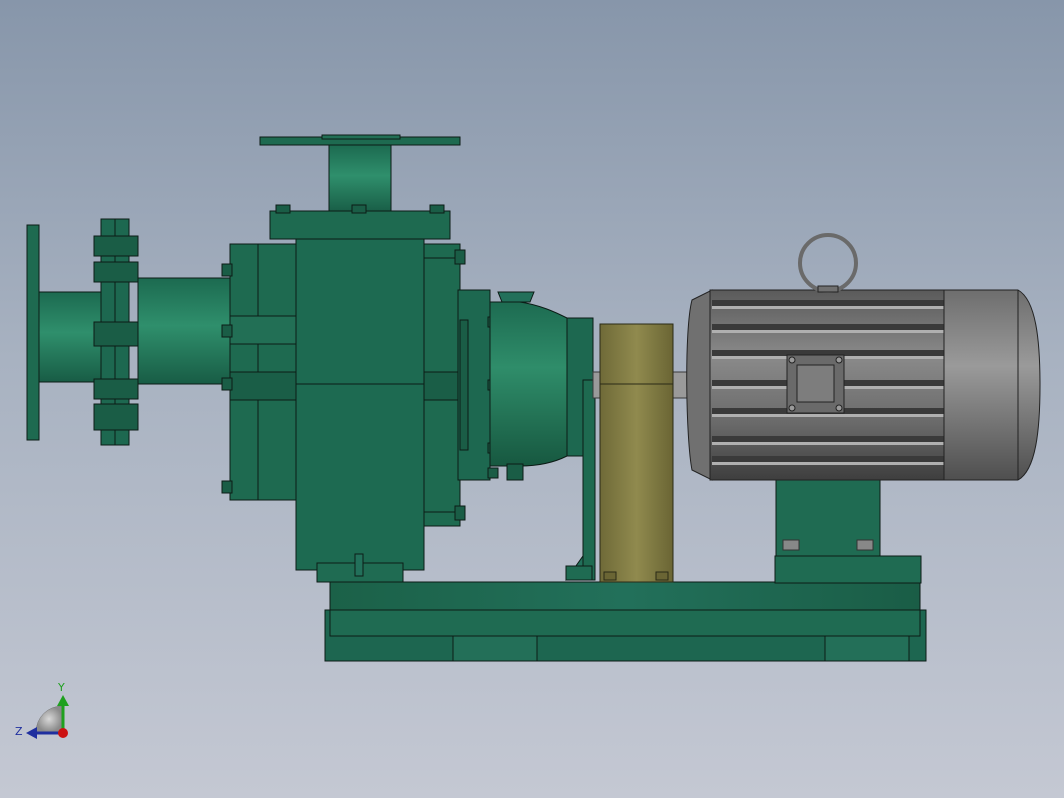 The height and width of the screenshot is (798, 1064). What do you see at coordinates (19, 731) in the screenshot?
I see `z-axis-label: Z` at bounding box center [19, 731].